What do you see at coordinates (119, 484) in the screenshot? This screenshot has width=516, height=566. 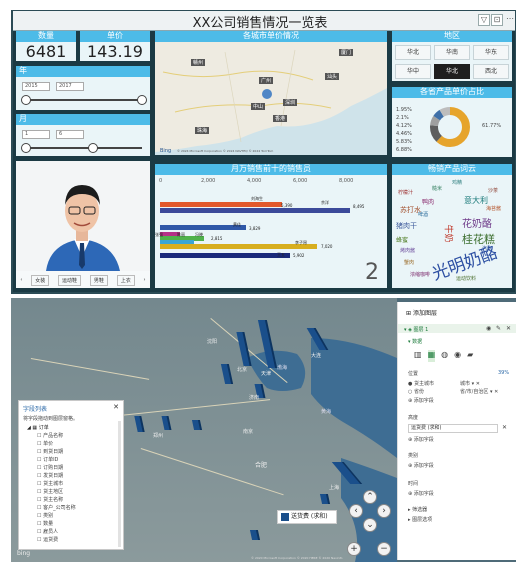 I see `field-list-scrollbar` at bounding box center [119, 484].